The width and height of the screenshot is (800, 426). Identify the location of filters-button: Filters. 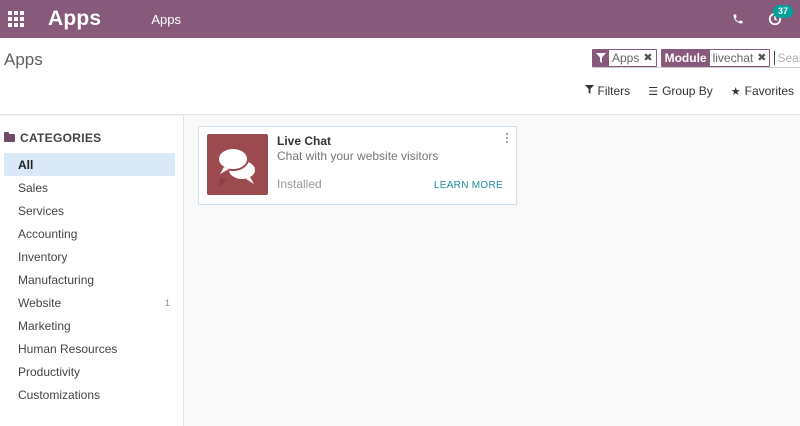
(607, 91).